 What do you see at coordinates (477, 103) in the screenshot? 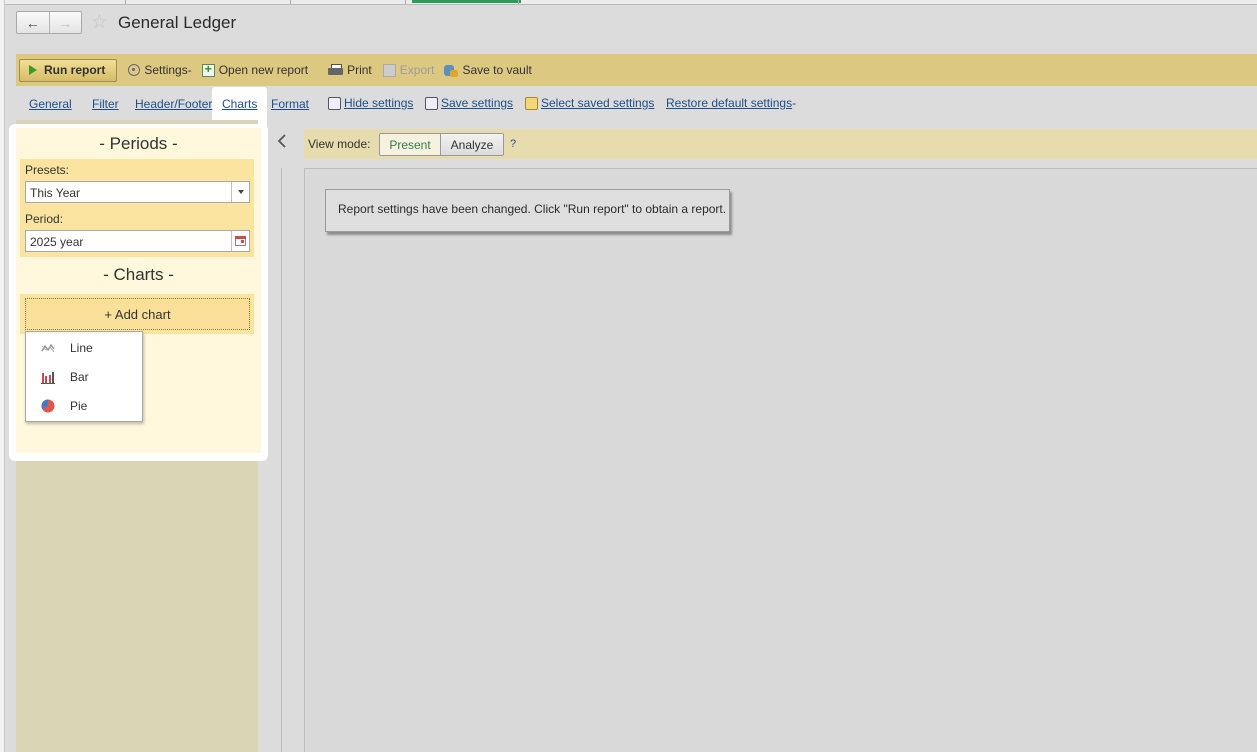
I see `save-settings-label: Save settings` at bounding box center [477, 103].